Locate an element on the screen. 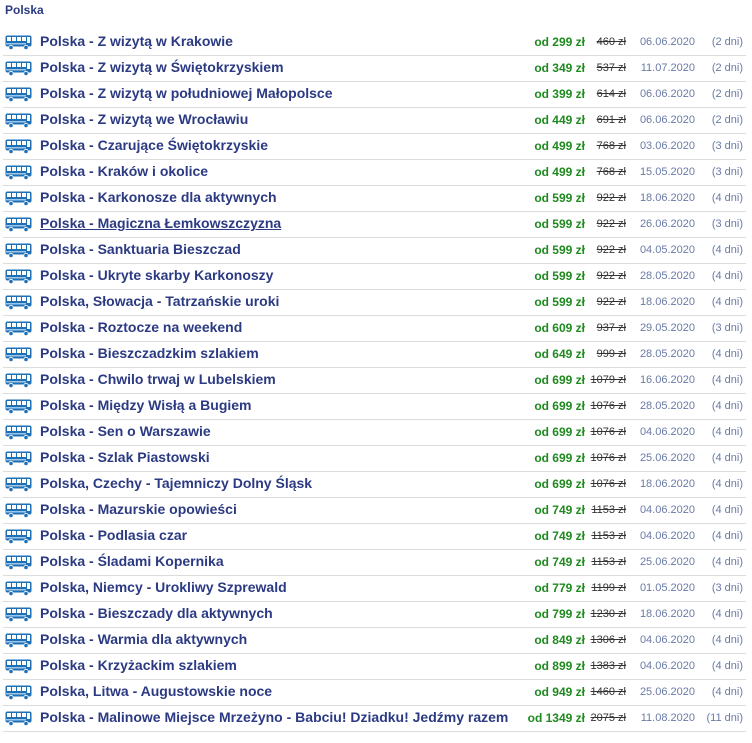 The image size is (752, 743). tour-title-link: Polska - Szlak Piastowski is located at coordinates (125, 457).